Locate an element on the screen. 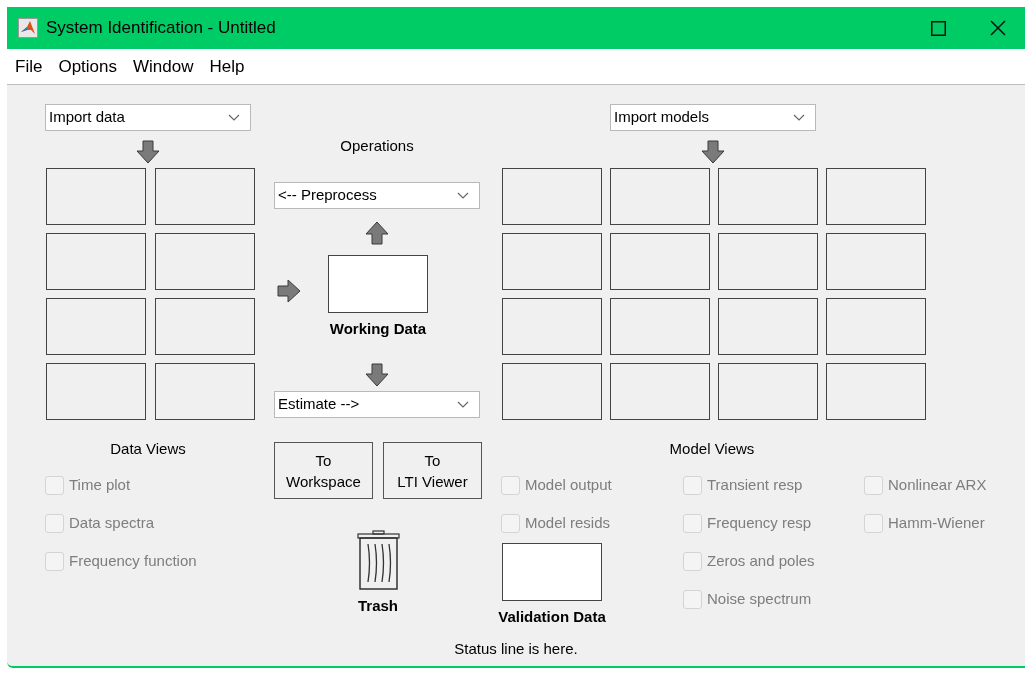  checkbox-label: Time plot is located at coordinates (100, 484).